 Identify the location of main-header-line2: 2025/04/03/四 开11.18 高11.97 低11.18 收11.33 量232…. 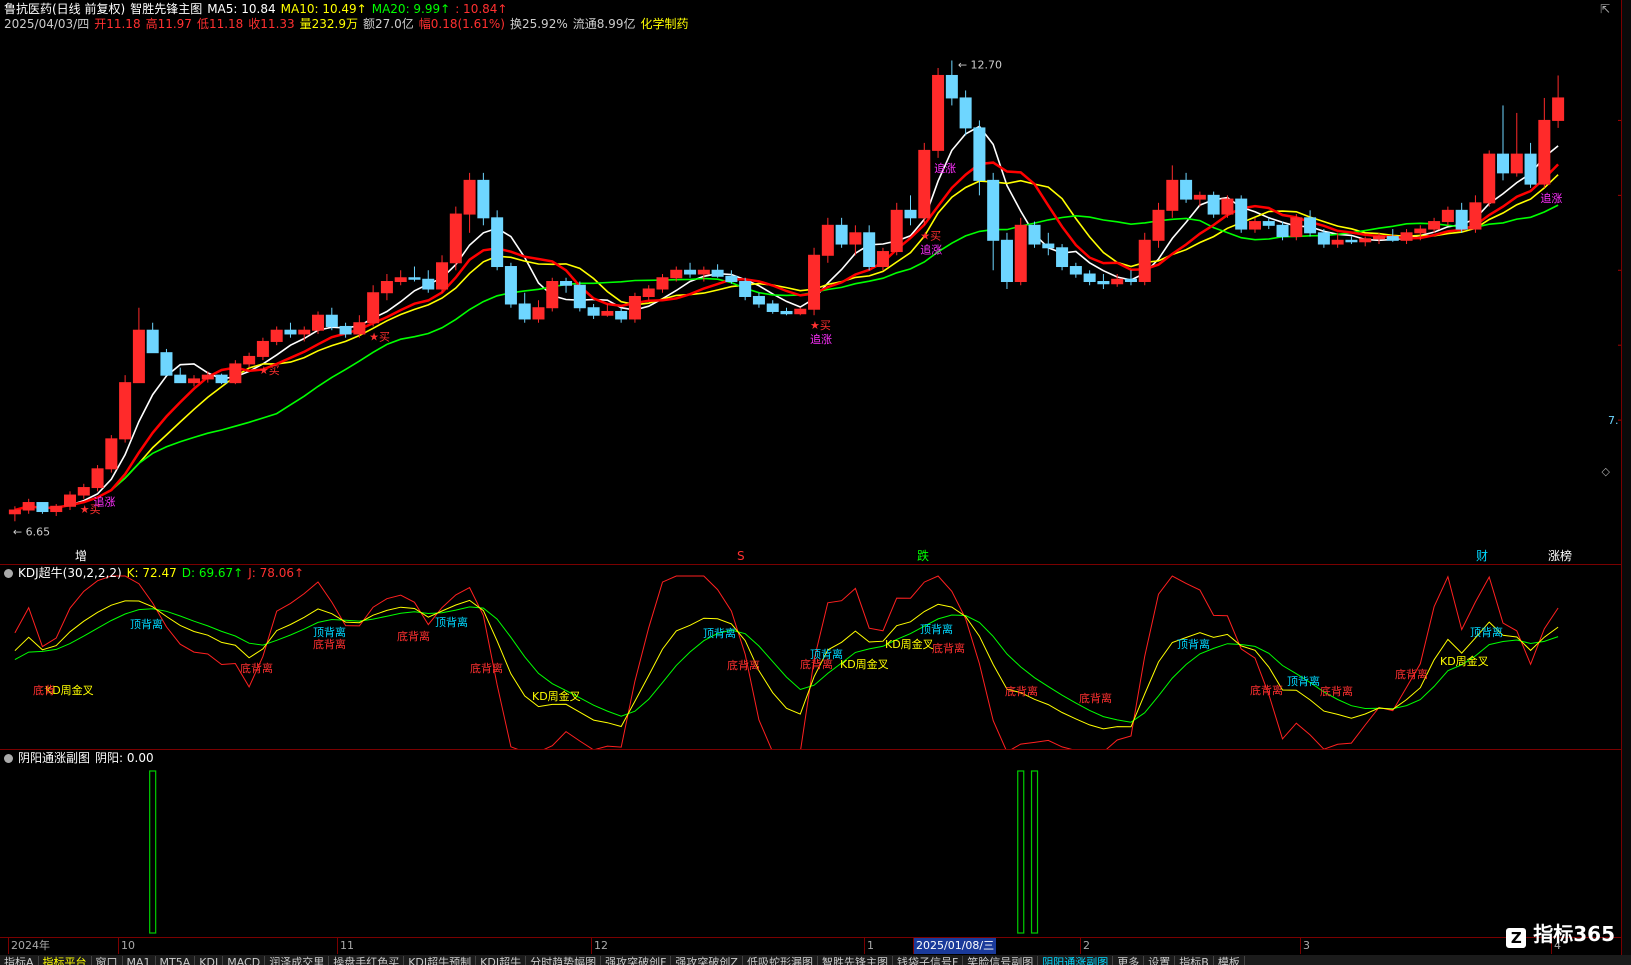
(348, 24).